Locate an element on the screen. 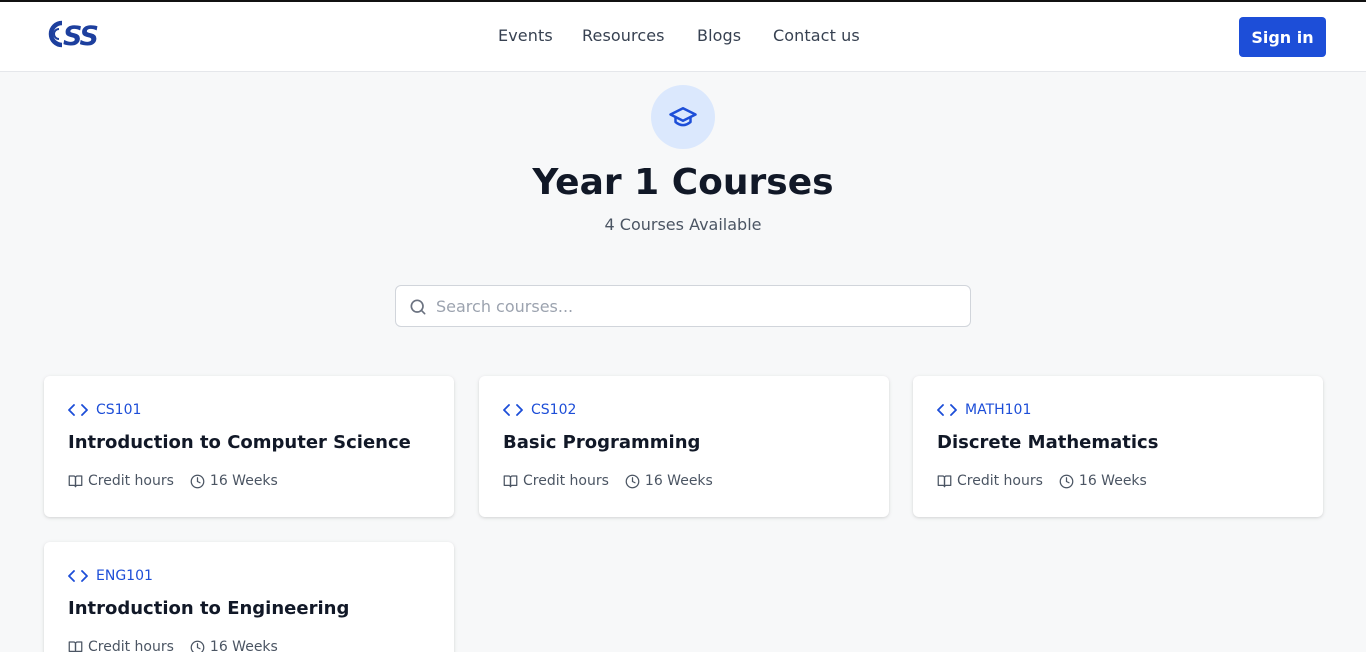 This screenshot has height=652, width=1366. course-code-row: CS102 is located at coordinates (539, 410).